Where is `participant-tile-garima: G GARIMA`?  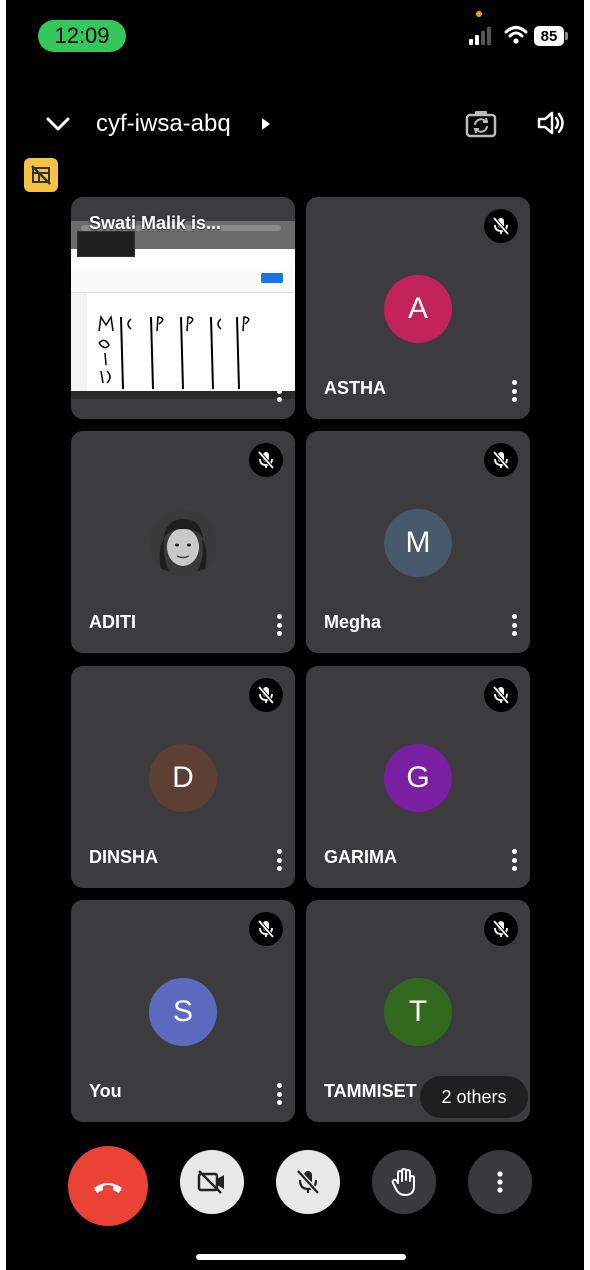
participant-tile-garima: G GARIMA is located at coordinates (418, 777).